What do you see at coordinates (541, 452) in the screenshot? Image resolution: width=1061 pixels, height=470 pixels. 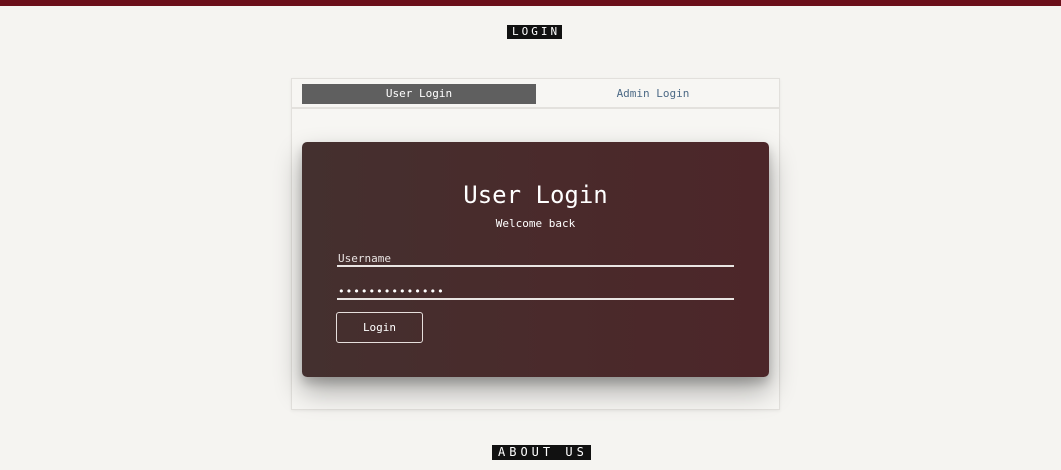 I see `nav-about-us-link: ABOUT US` at bounding box center [541, 452].